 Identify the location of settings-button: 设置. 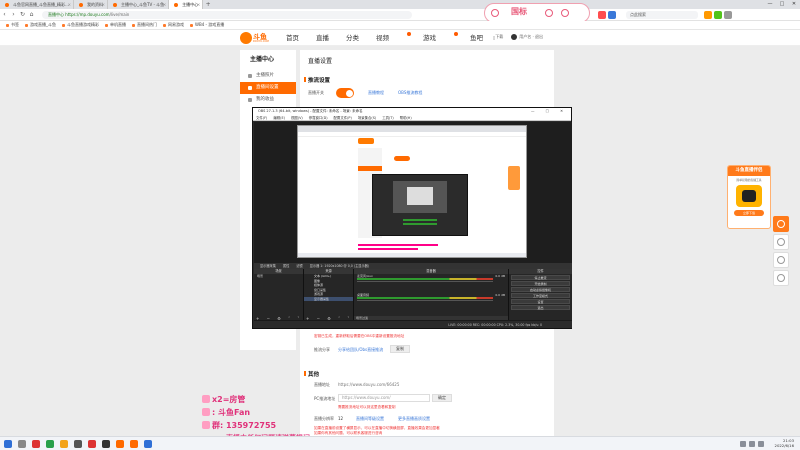
(540, 301).